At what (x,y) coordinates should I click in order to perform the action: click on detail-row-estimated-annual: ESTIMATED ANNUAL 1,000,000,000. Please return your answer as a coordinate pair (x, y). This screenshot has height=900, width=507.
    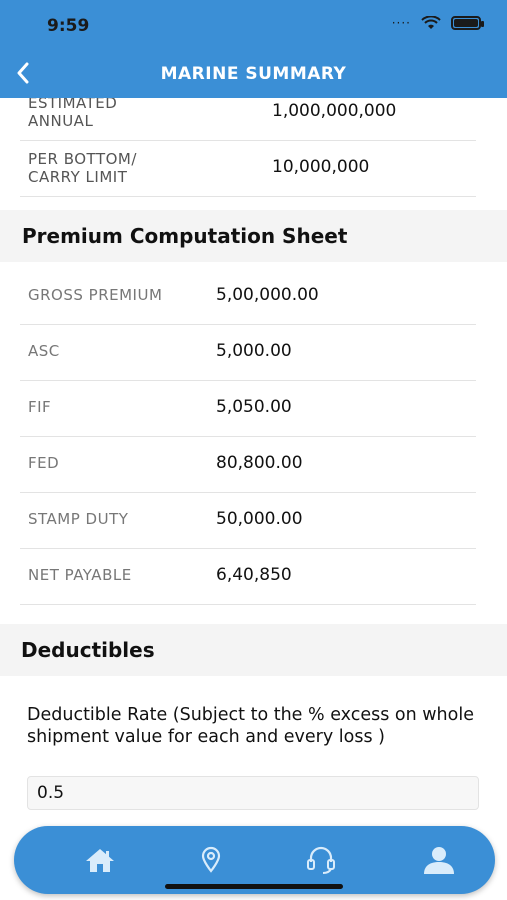
    Looking at the image, I should click on (248, 119).